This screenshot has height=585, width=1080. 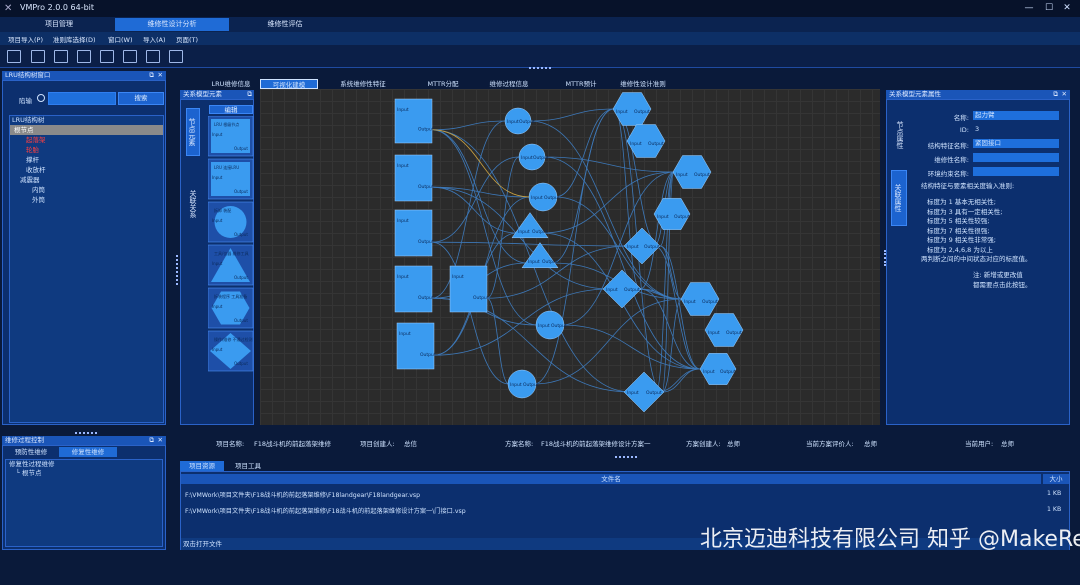 What do you see at coordinates (193, 132) in the screenshot?
I see `tab-node-elements: 节点元素` at bounding box center [193, 132].